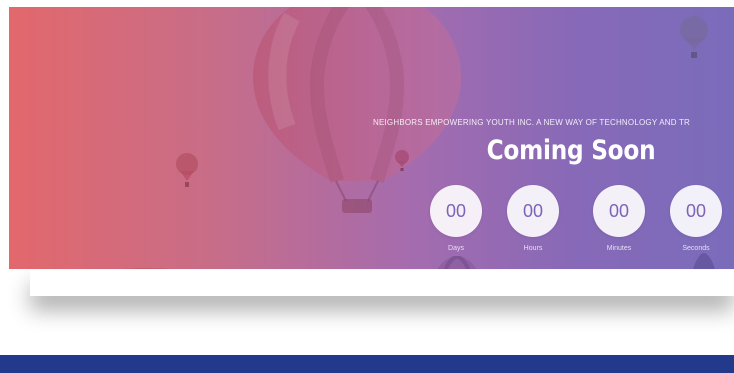 Image resolution: width=734 pixels, height=373 pixels. Describe the element at coordinates (456, 248) in the screenshot. I see `countdown-days-label: Days` at that location.